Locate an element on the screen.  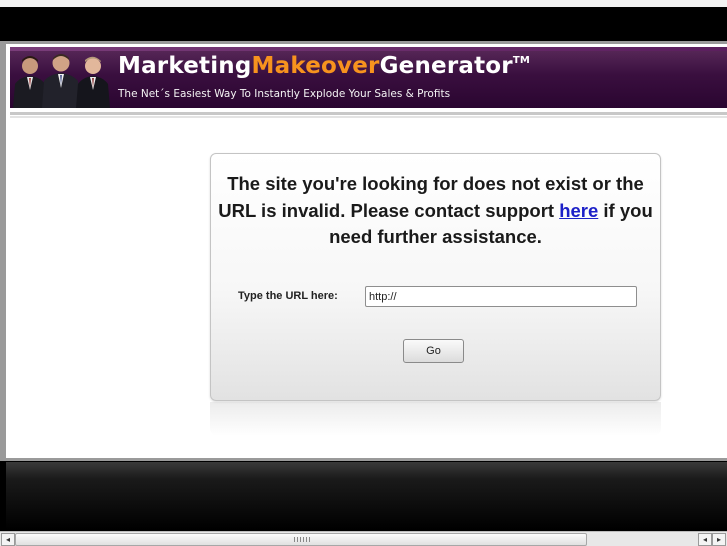
url-input is located at coordinates (501, 296).